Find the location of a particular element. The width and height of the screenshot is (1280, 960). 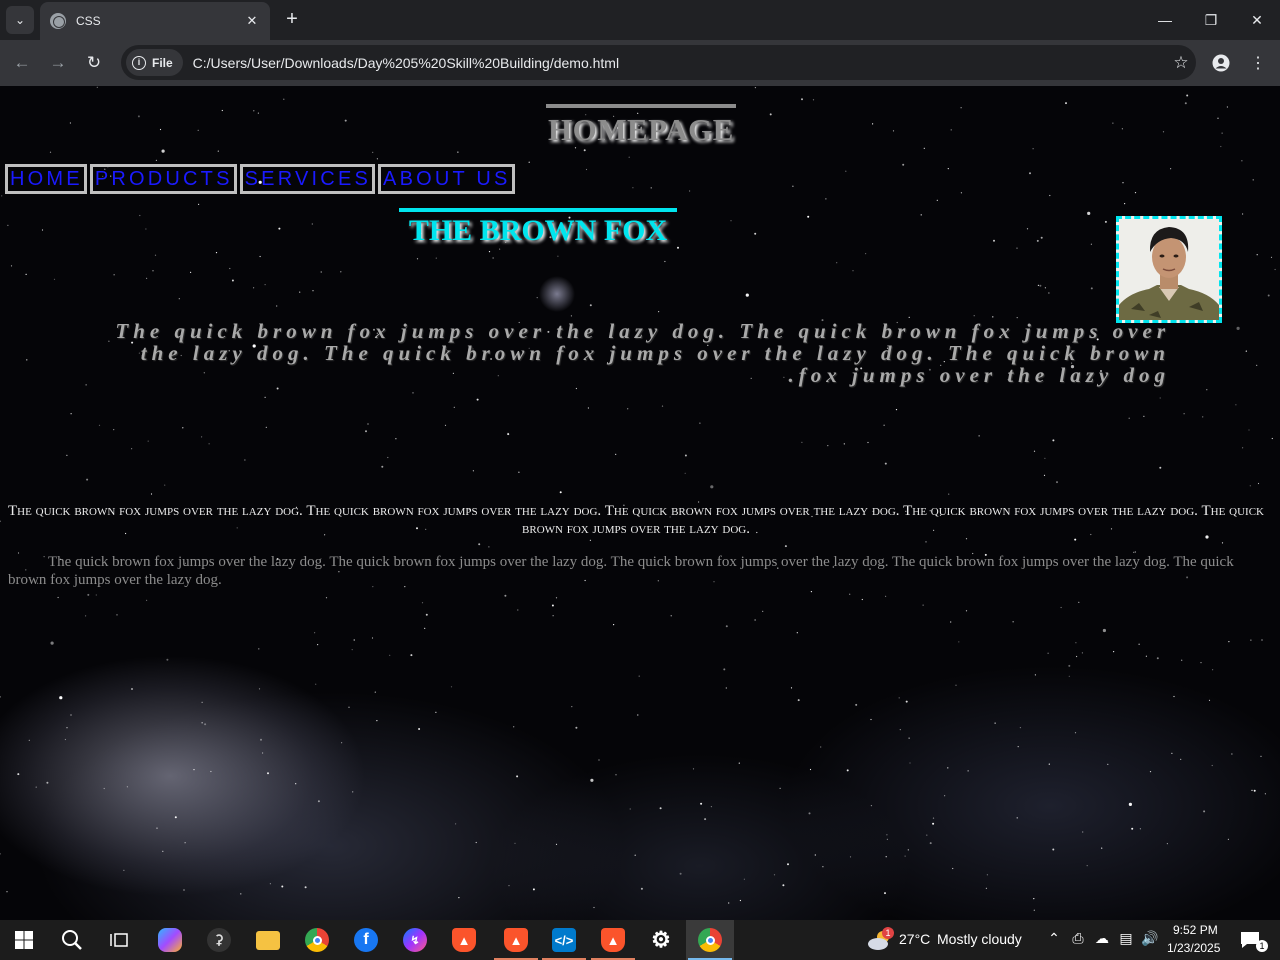

tab-close-icon: ✕ is located at coordinates (252, 21).